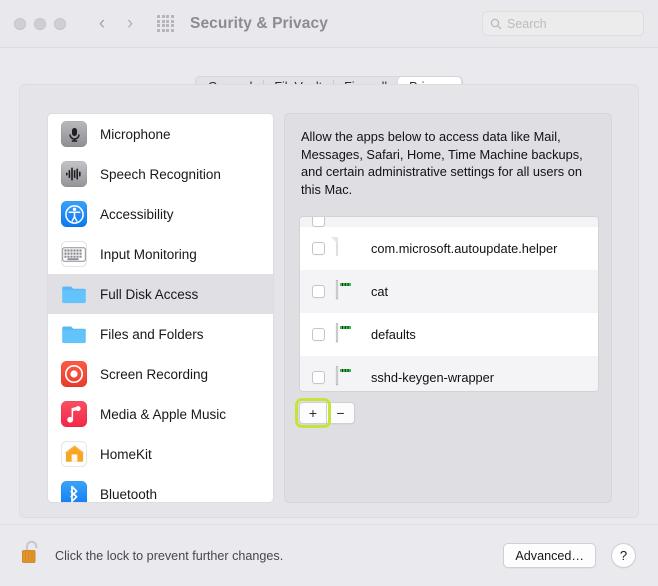 The width and height of the screenshot is (658, 586). What do you see at coordinates (393, 334) in the screenshot?
I see `app-name: defaults` at bounding box center [393, 334].